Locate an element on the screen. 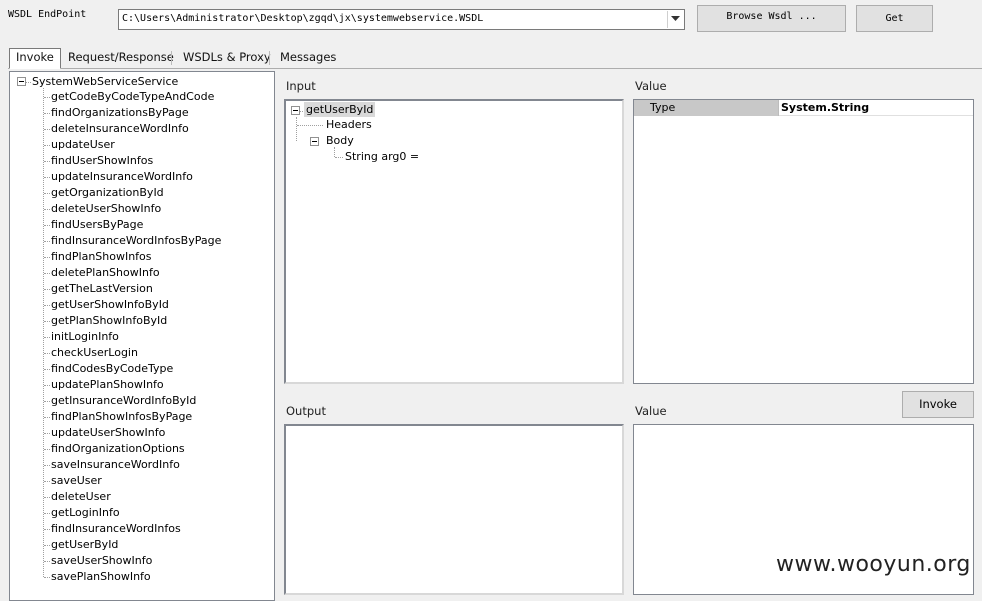 This screenshot has height=601, width=982. output-value-label: Value is located at coordinates (651, 411).